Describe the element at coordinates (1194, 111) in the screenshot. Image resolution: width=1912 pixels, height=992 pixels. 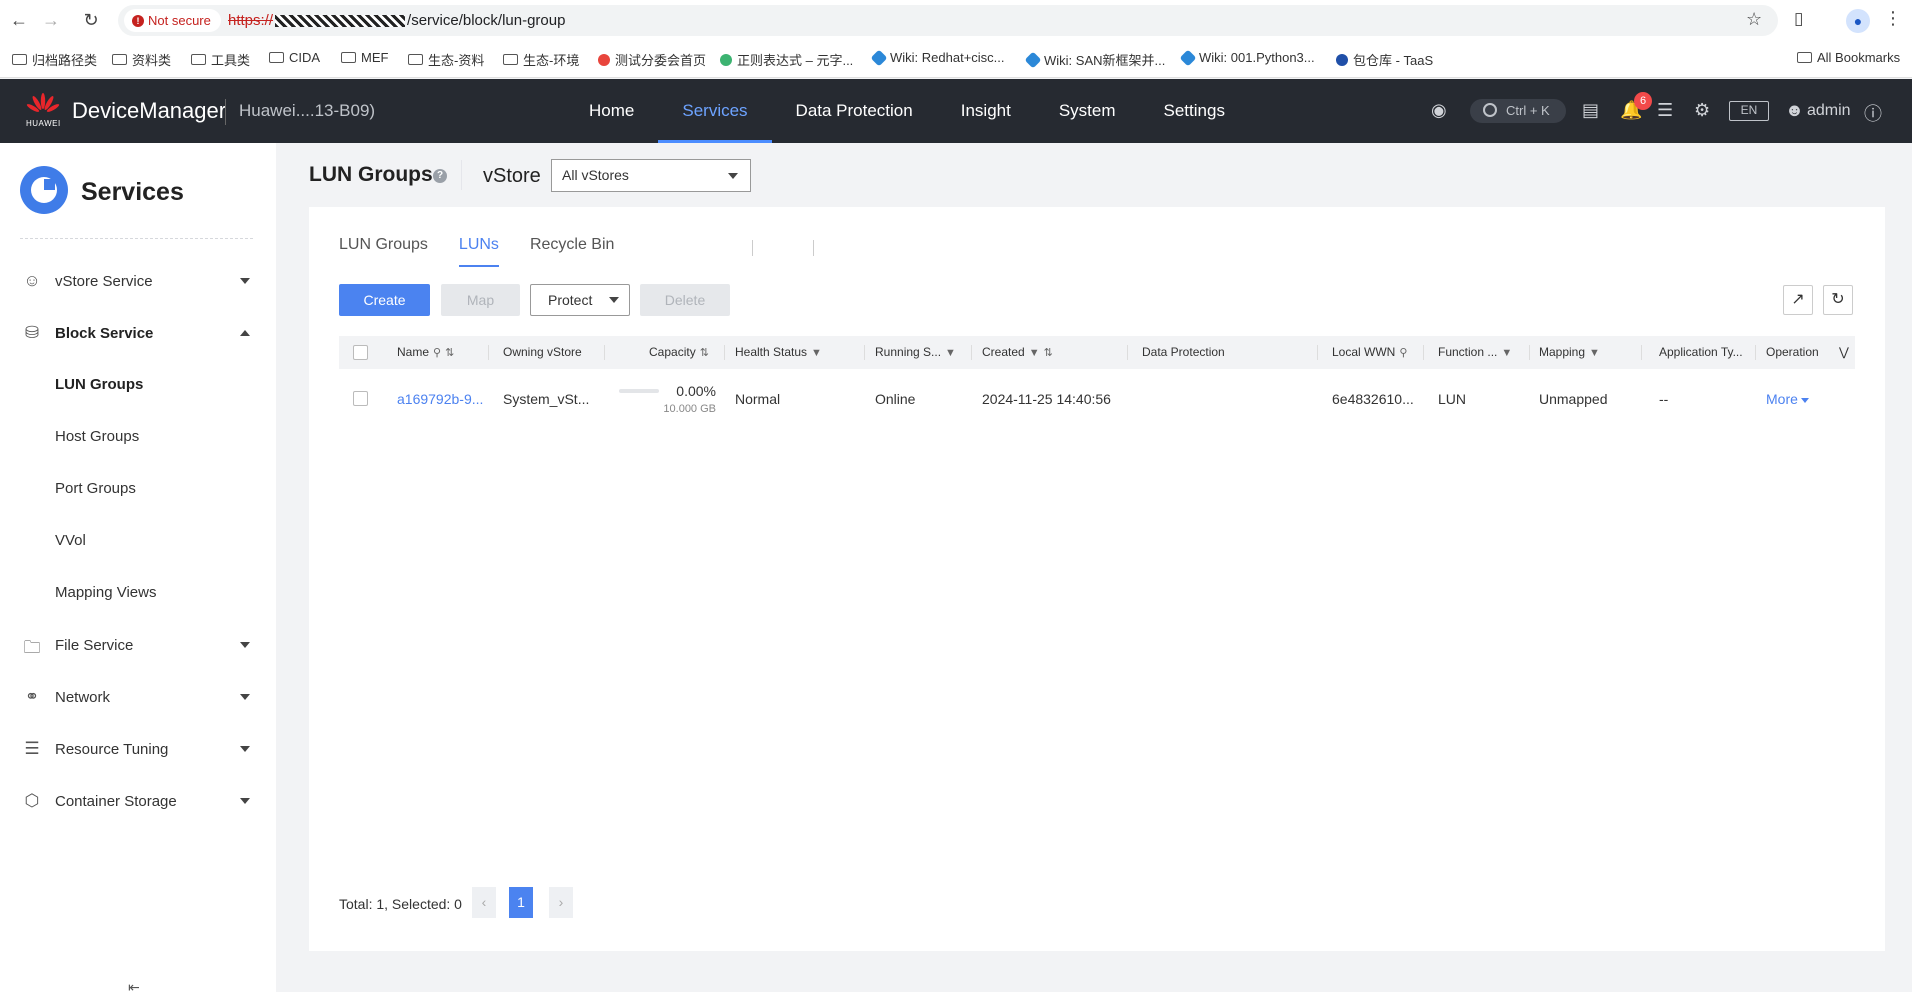
I see `nav-settings: Settings` at that location.